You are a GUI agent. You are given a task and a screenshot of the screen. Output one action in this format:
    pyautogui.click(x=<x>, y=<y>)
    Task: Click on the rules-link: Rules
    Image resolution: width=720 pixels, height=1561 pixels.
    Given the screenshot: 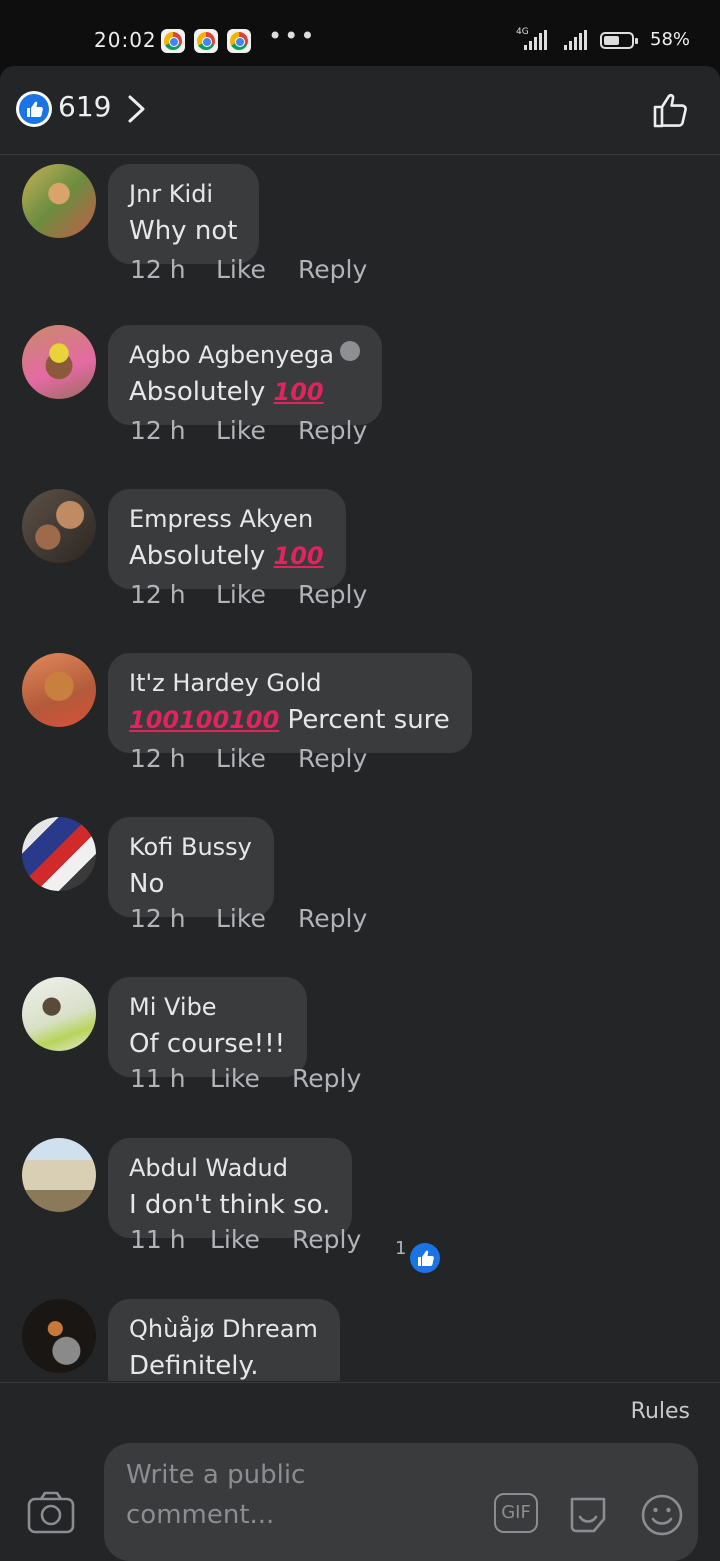 What is the action you would take?
    pyautogui.click(x=660, y=1411)
    